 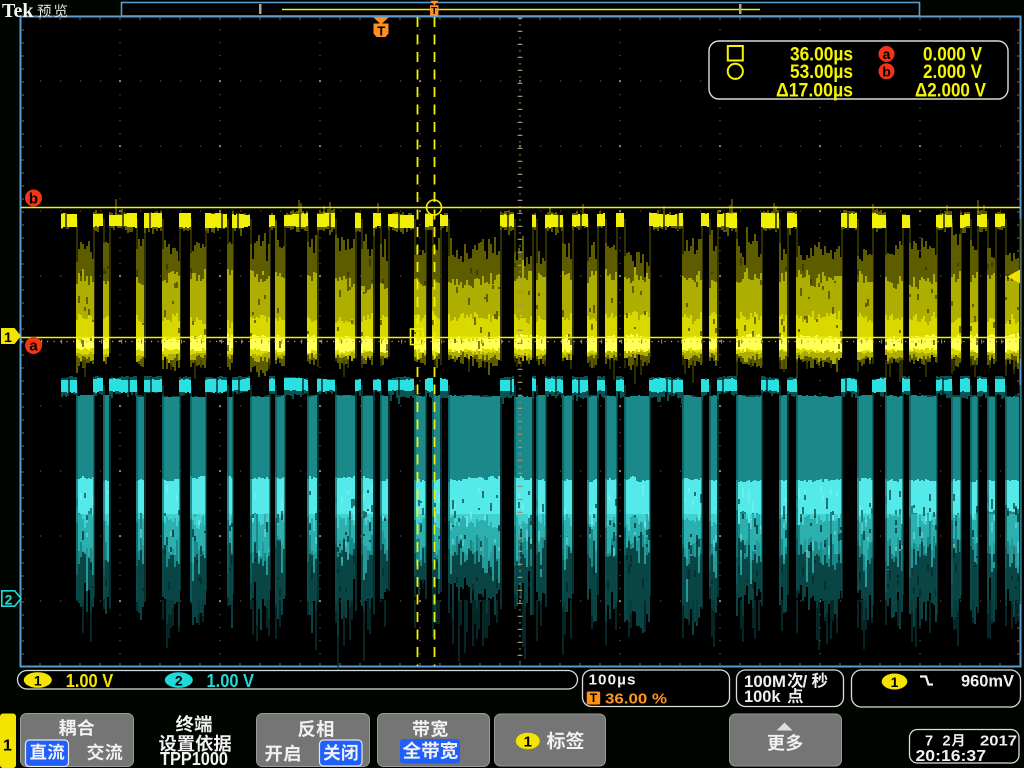 I want to click on svg-text: 100k, so click(x=762, y=696).